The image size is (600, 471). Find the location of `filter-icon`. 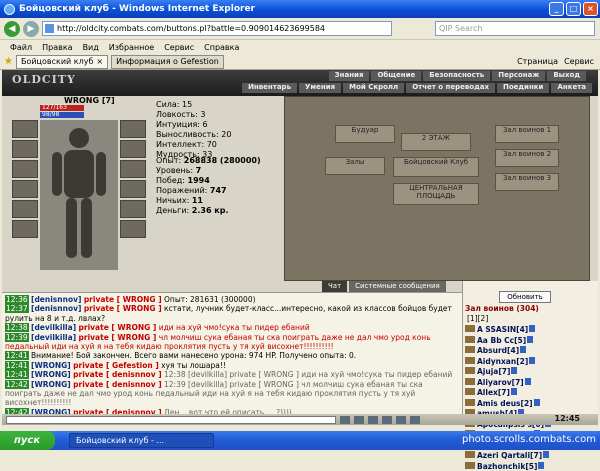

filter-icon is located at coordinates (373, 419).